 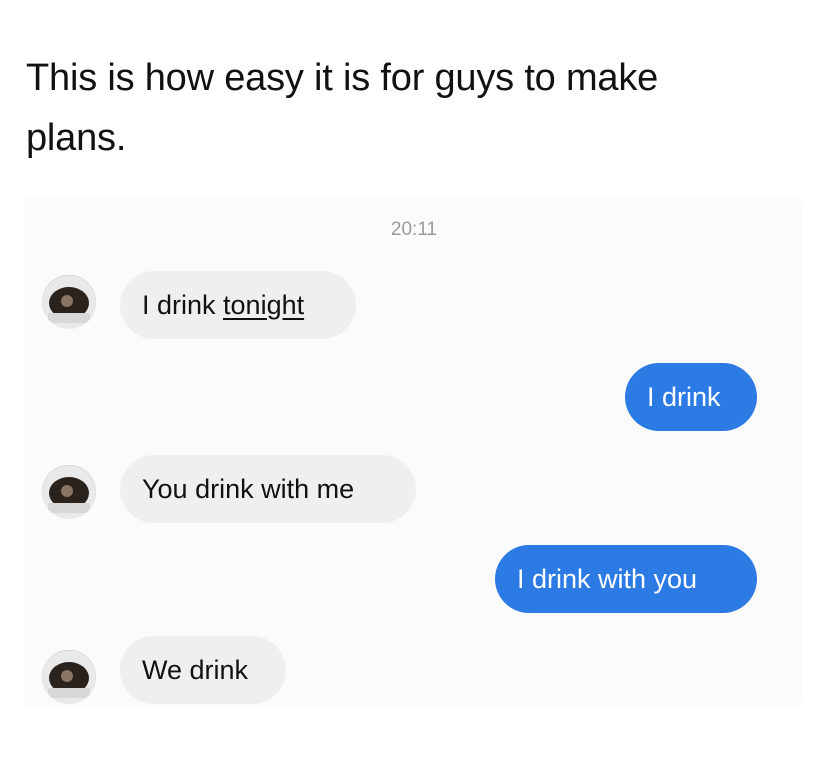 What do you see at coordinates (248, 489) in the screenshot?
I see `message-text: You drink with me` at bounding box center [248, 489].